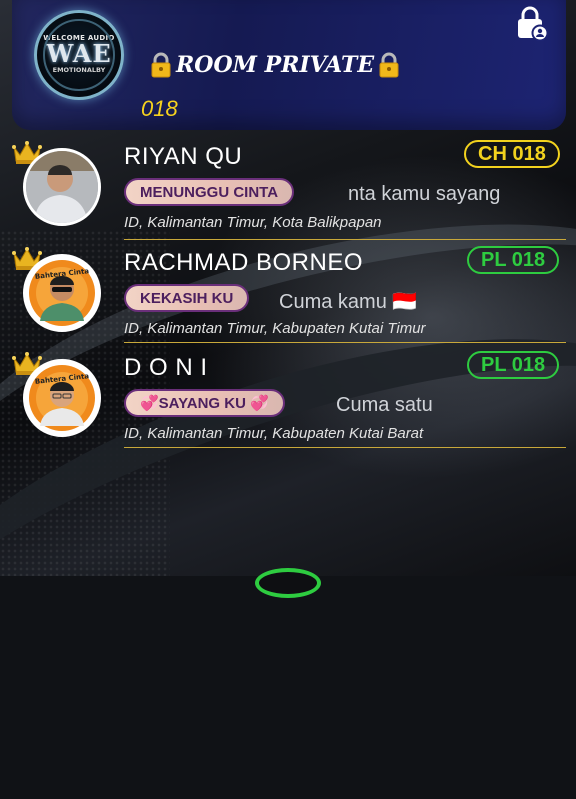  Describe the element at coordinates (532, 23) in the screenshot. I see `lock-person-icon` at that location.